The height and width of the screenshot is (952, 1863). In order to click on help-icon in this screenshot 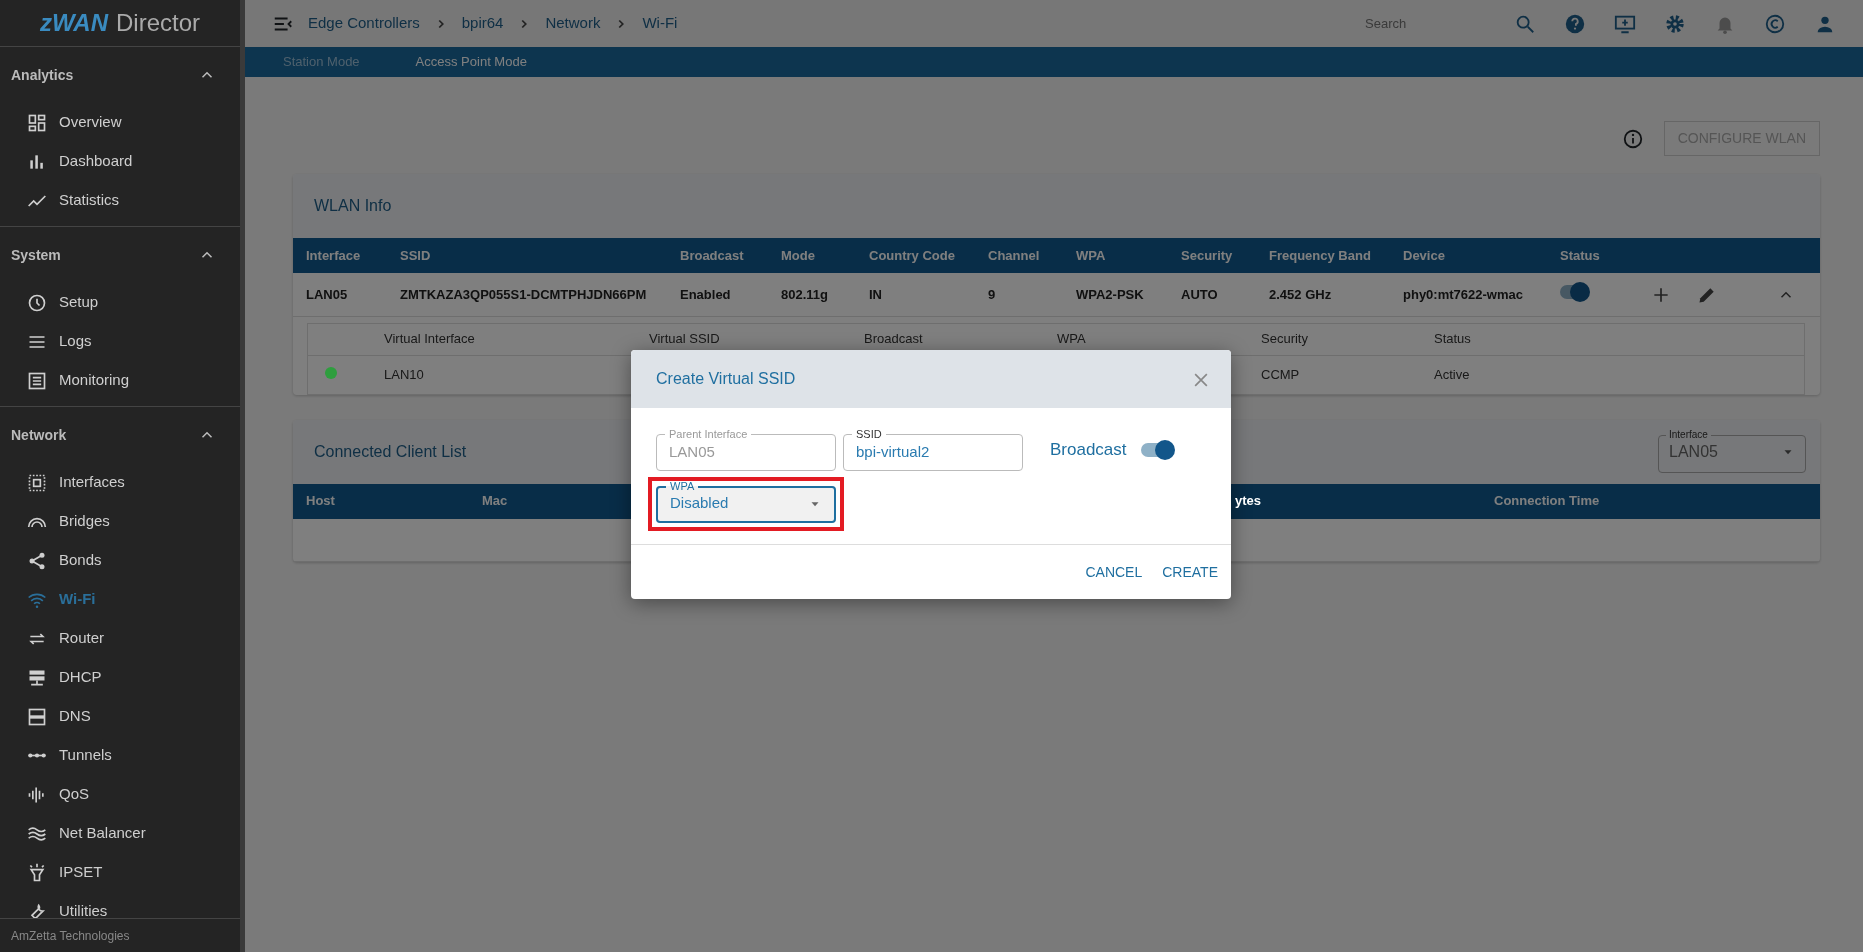, I will do `click(1575, 23)`.